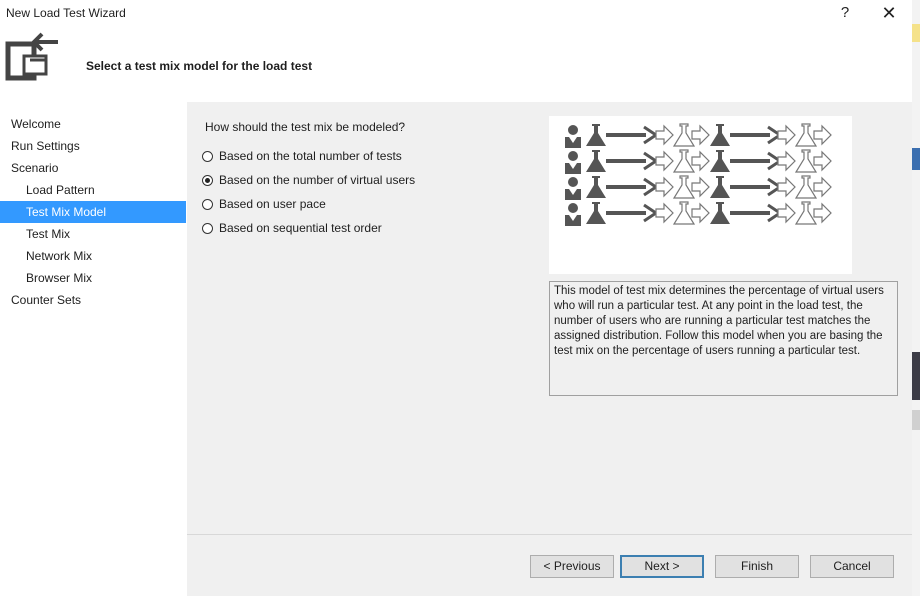 The image size is (920, 596). What do you see at coordinates (916, 420) in the screenshot?
I see `background-gray-block` at bounding box center [916, 420].